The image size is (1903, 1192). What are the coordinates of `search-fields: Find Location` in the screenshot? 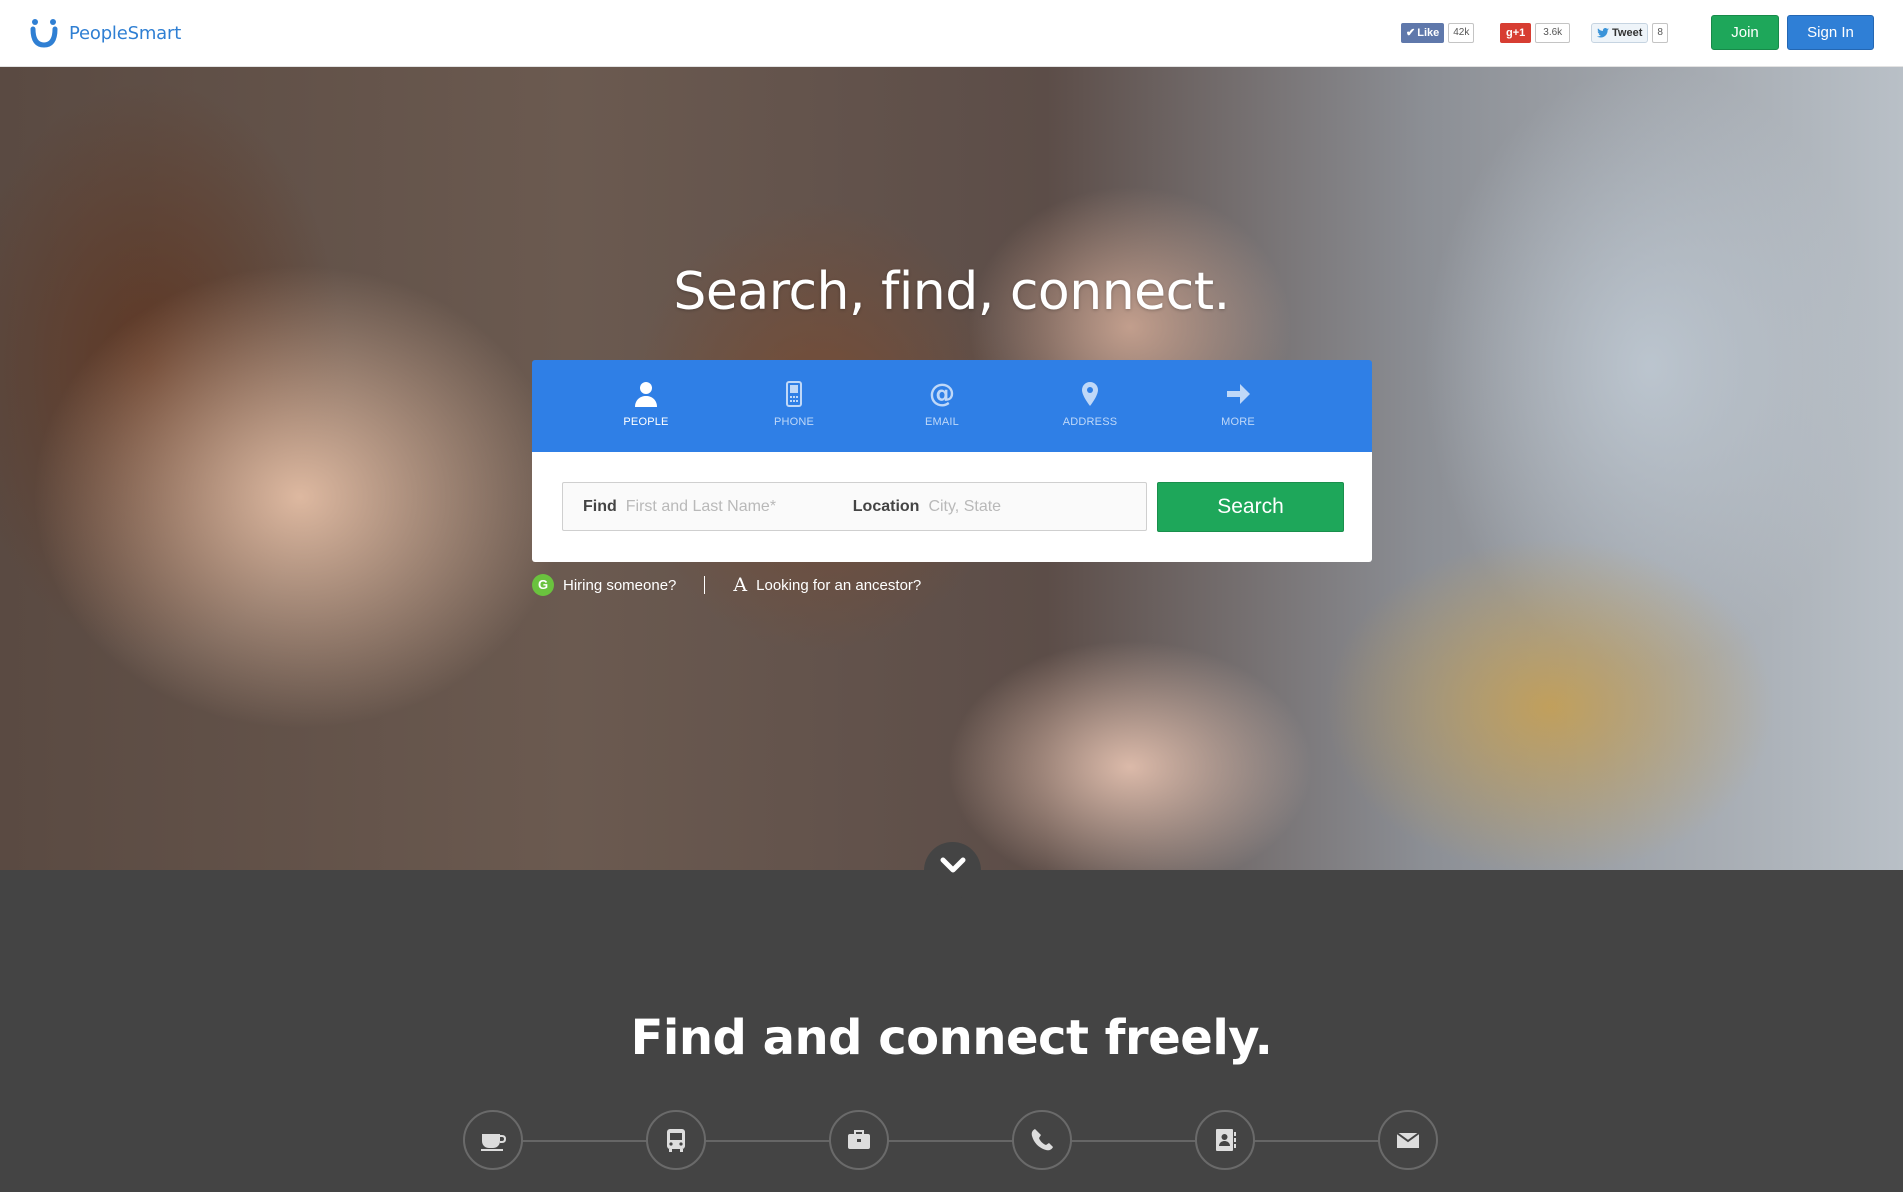 It's located at (854, 506).